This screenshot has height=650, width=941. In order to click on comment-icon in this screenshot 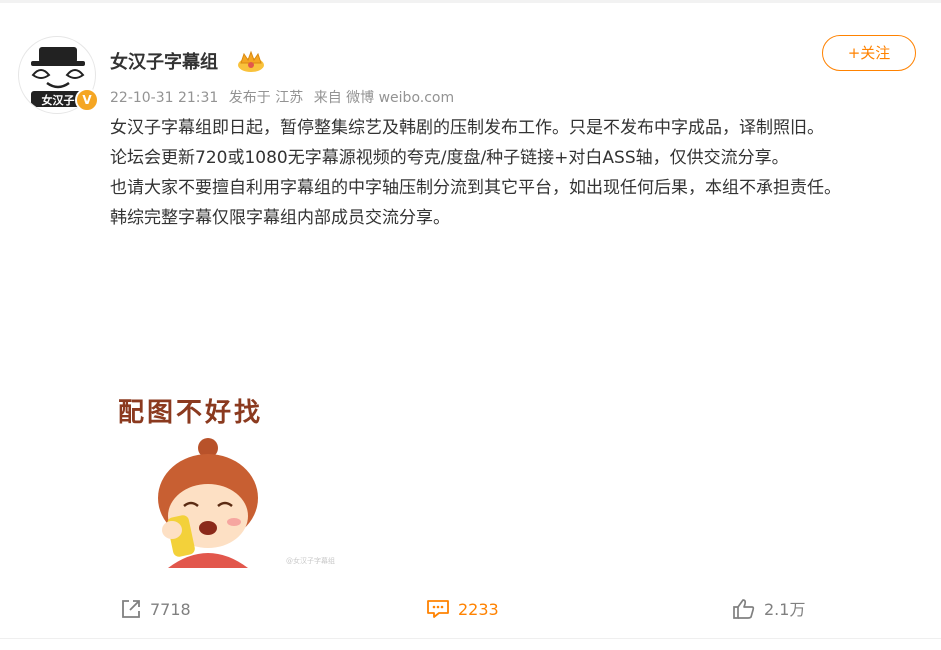, I will do `click(438, 608)`.